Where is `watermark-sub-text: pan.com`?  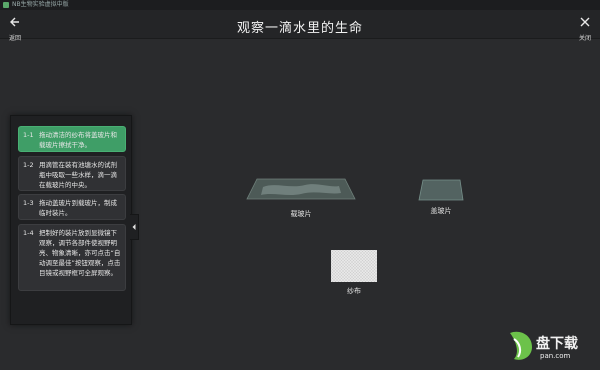 watermark-sub-text: pan.com is located at coordinates (555, 356).